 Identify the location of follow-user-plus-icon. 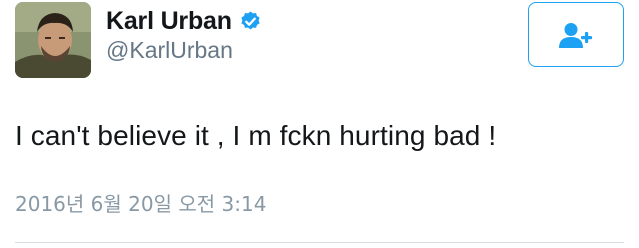
(575, 35).